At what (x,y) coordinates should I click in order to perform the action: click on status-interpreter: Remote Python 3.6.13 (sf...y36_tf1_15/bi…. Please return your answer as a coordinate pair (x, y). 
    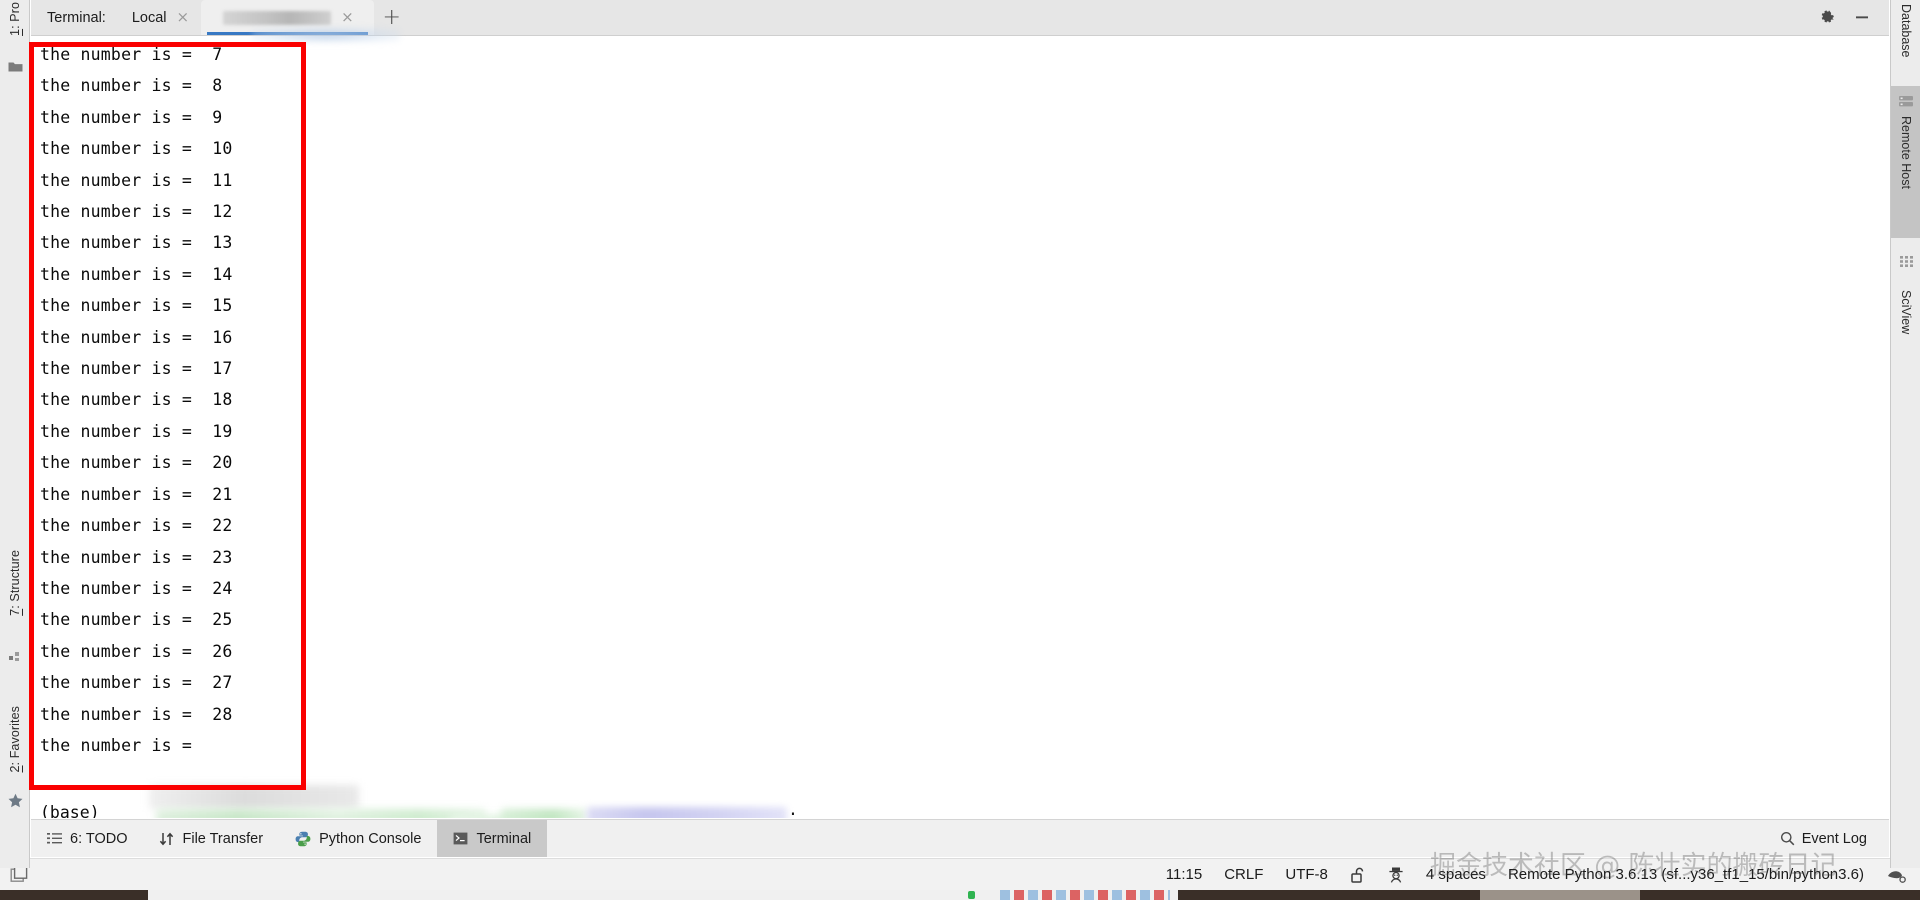
    Looking at the image, I should click on (1686, 874).